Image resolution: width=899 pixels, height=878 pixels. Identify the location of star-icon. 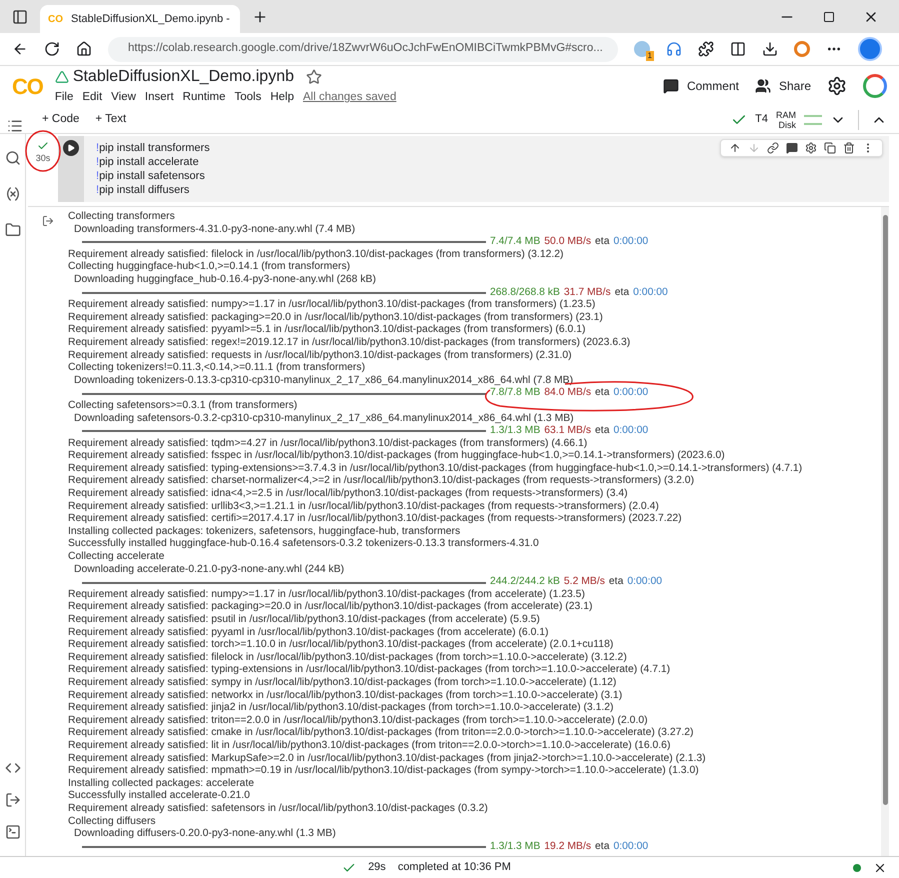
(314, 77).